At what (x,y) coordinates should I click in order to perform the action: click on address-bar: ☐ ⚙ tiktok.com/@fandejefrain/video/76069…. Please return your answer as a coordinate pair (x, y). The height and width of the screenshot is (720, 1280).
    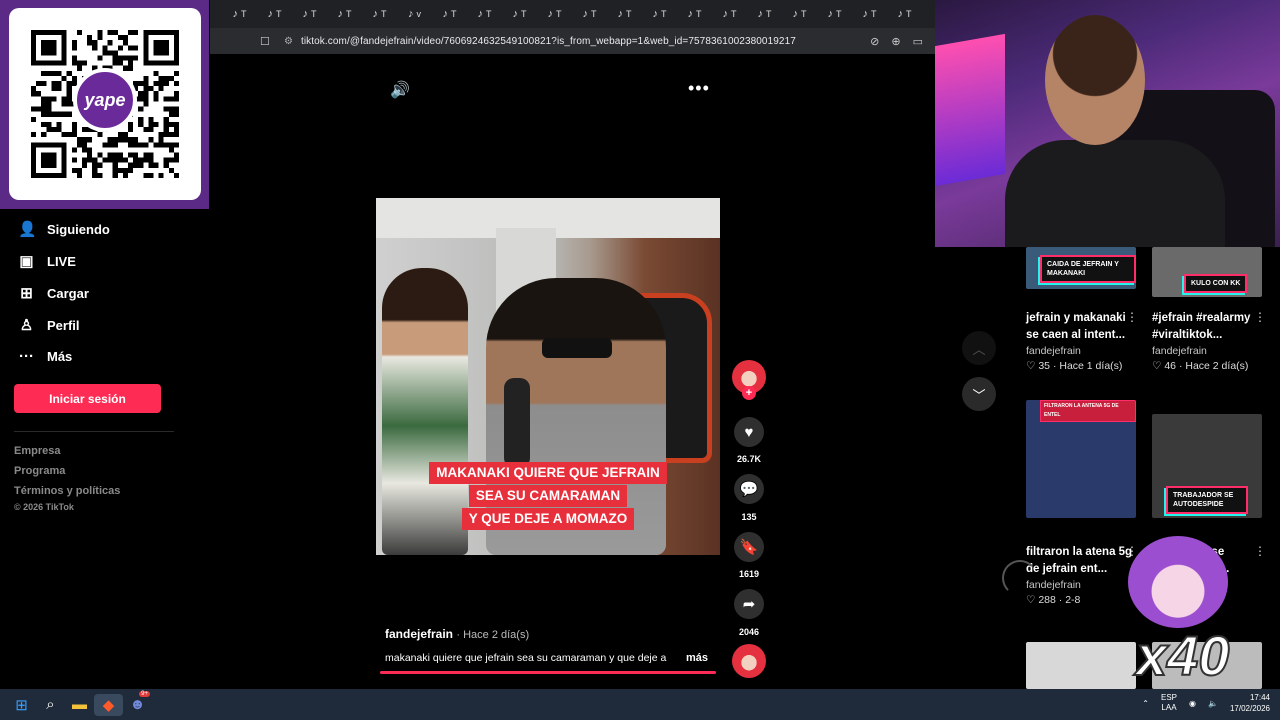
    Looking at the image, I should click on (572, 41).